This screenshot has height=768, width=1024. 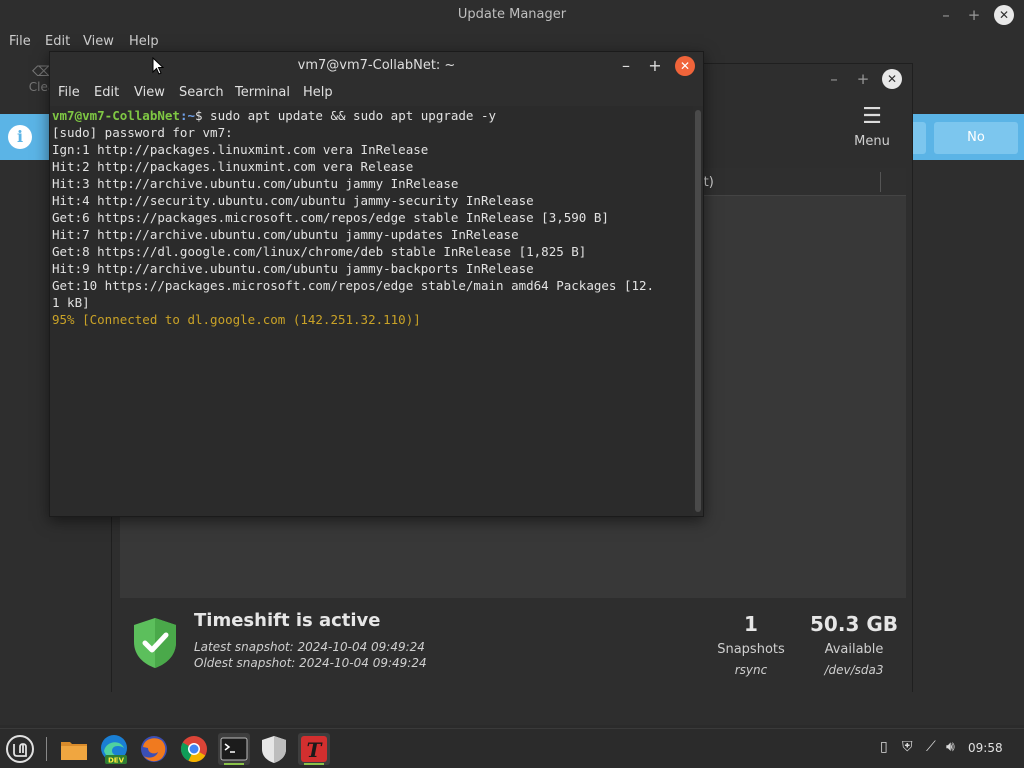 What do you see at coordinates (950, 747) in the screenshot?
I see `volume-tray-icon: 🔊︎` at bounding box center [950, 747].